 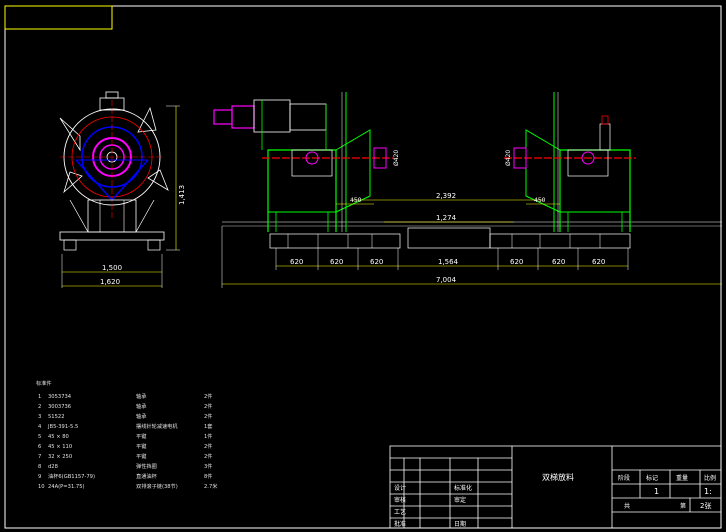 I want to click on title-block, so click(x=555, y=487).